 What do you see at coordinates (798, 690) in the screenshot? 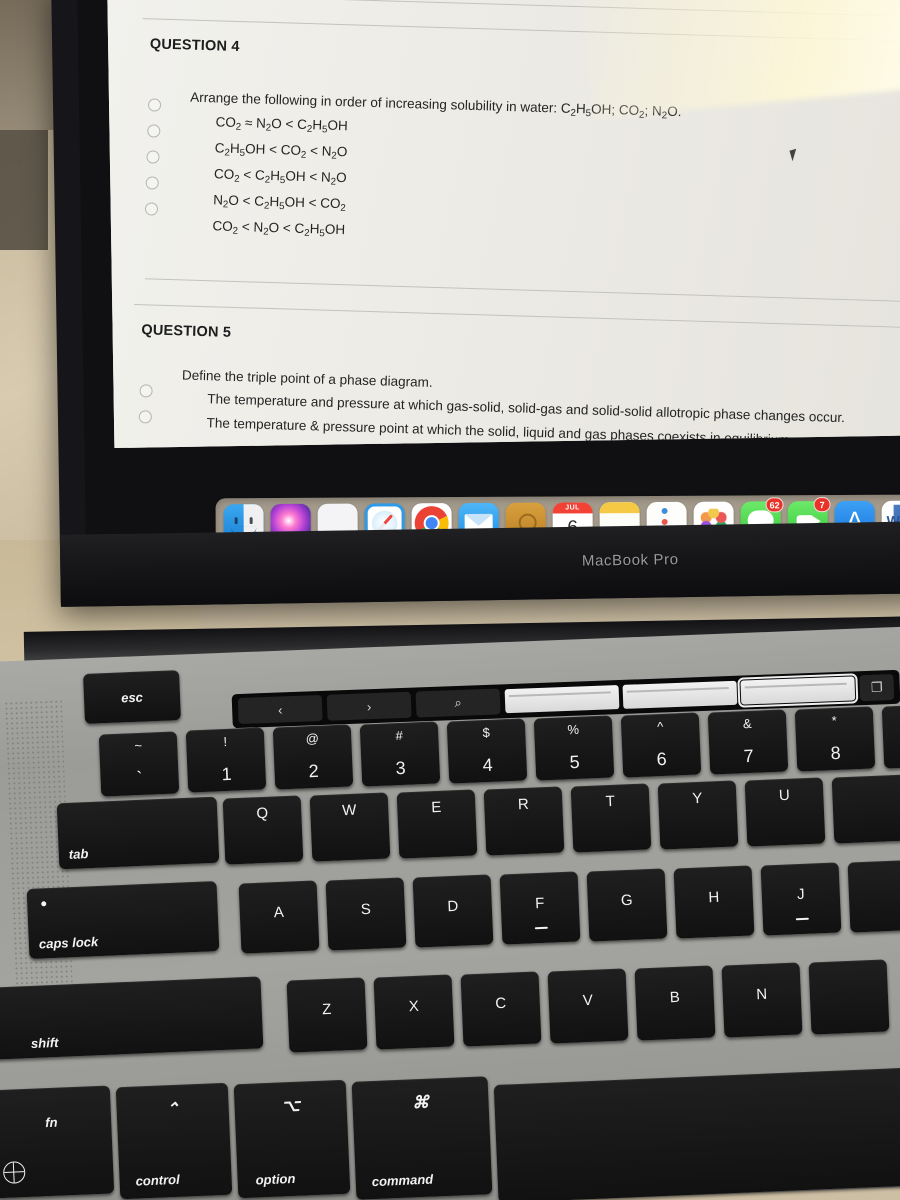
I see `touchbar-tab-selected` at bounding box center [798, 690].